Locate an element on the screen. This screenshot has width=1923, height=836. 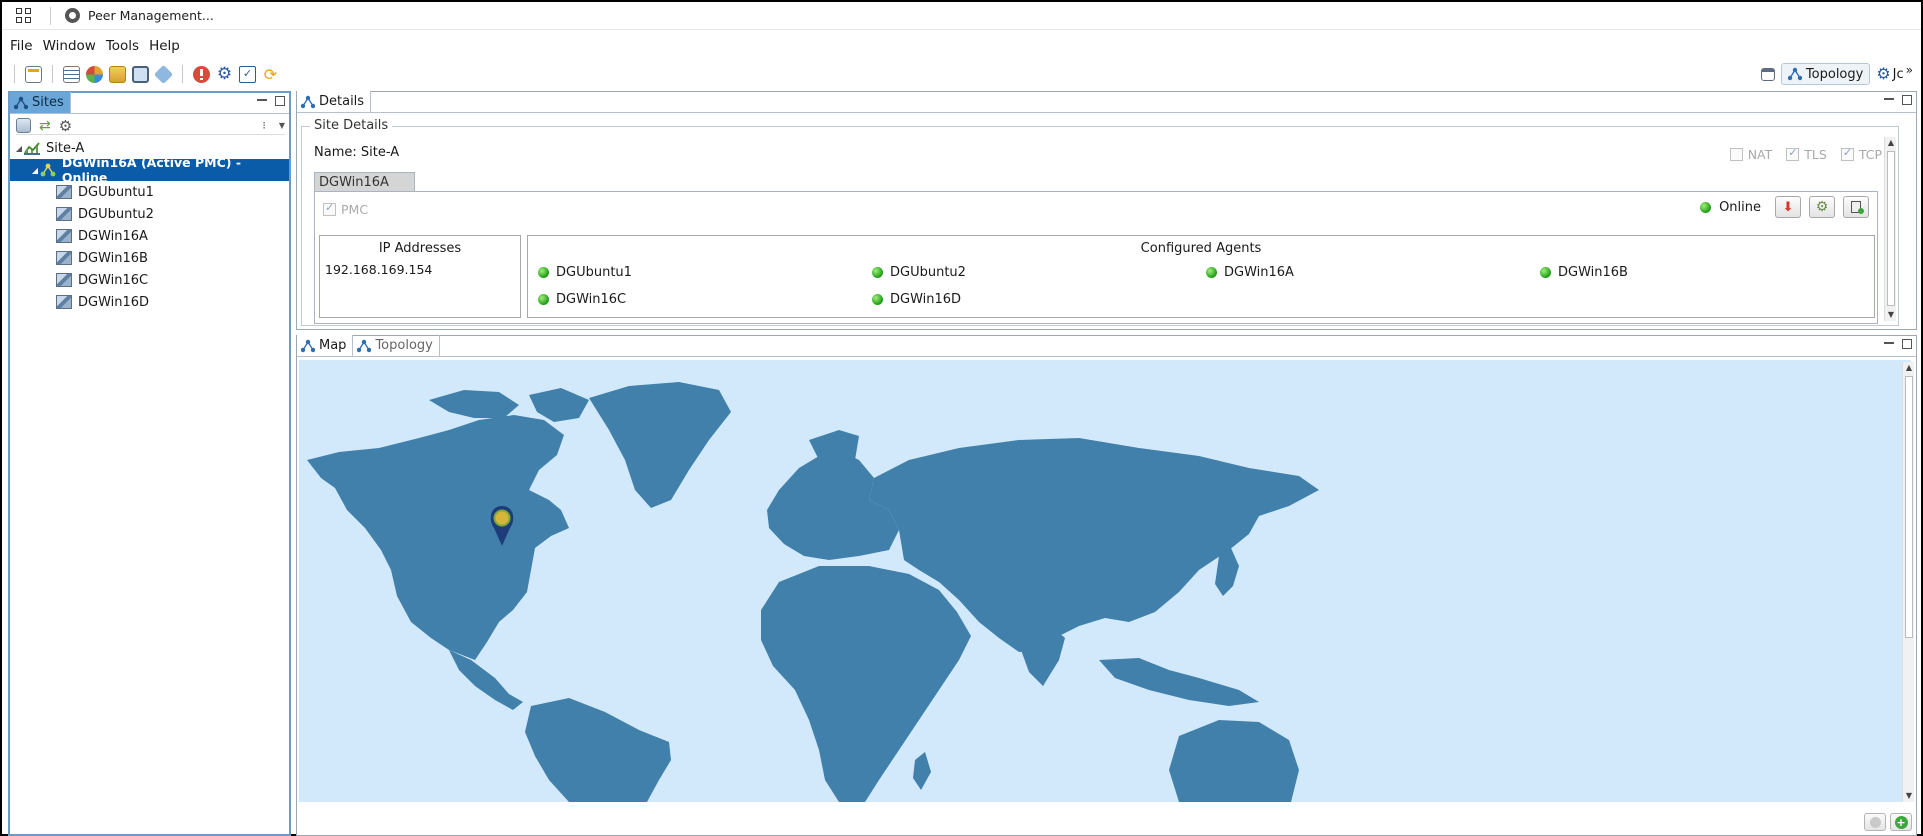
ip-addresses-box: IP Addresses 192.168.169.154 is located at coordinates (420, 276).